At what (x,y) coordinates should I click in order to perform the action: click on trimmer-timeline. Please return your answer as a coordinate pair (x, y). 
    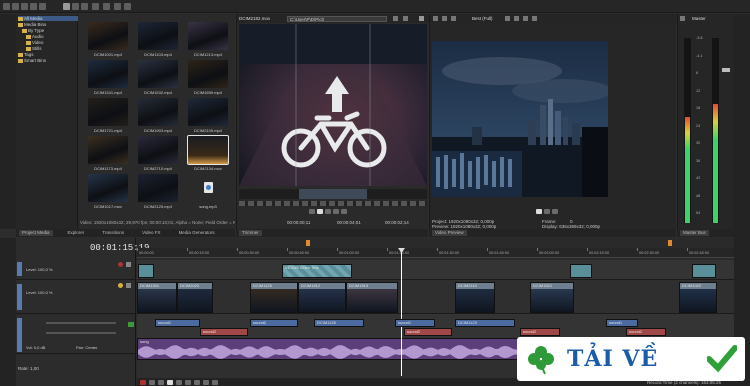
    Looking at the image, I should click on (333, 194).